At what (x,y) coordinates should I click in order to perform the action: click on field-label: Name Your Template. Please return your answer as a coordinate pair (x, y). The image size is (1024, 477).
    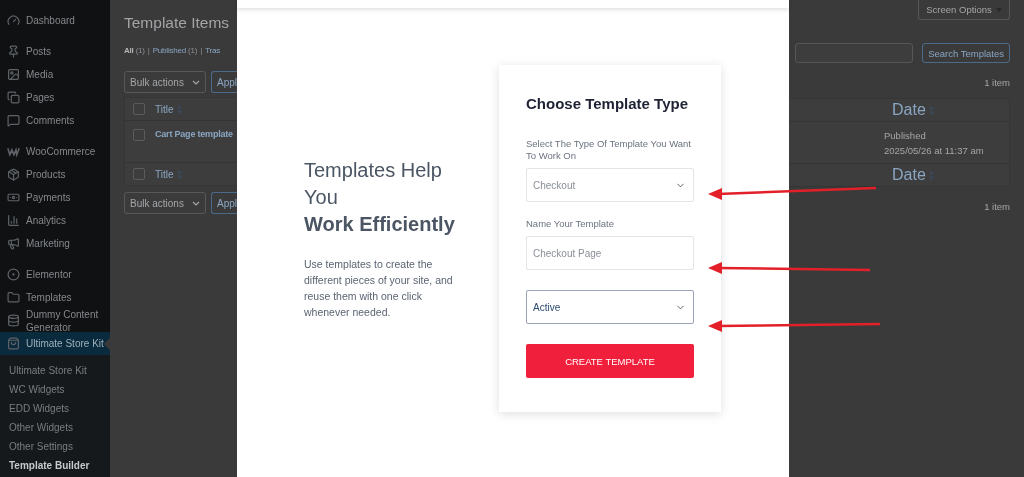
    Looking at the image, I should click on (571, 224).